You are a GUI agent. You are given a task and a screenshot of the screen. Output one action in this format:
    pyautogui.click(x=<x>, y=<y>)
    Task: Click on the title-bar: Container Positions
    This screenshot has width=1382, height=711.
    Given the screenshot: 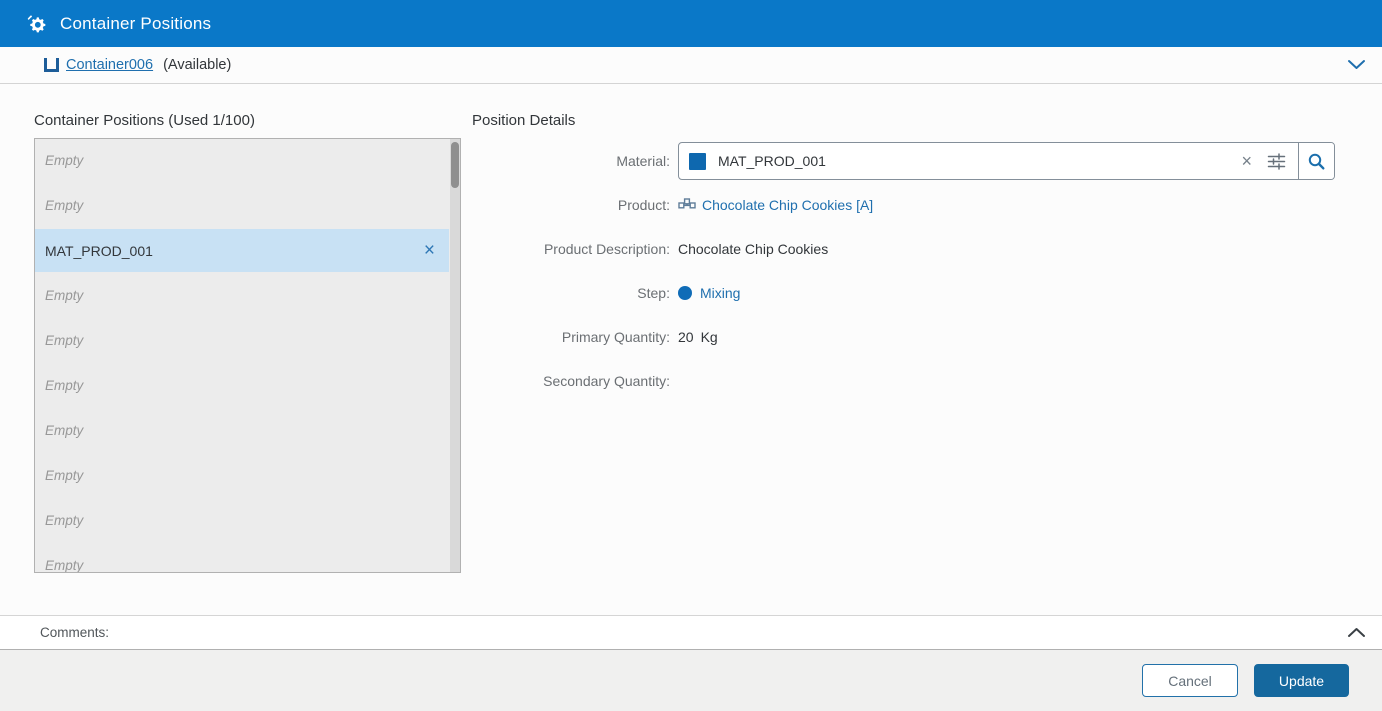 What is the action you would take?
    pyautogui.click(x=691, y=23)
    